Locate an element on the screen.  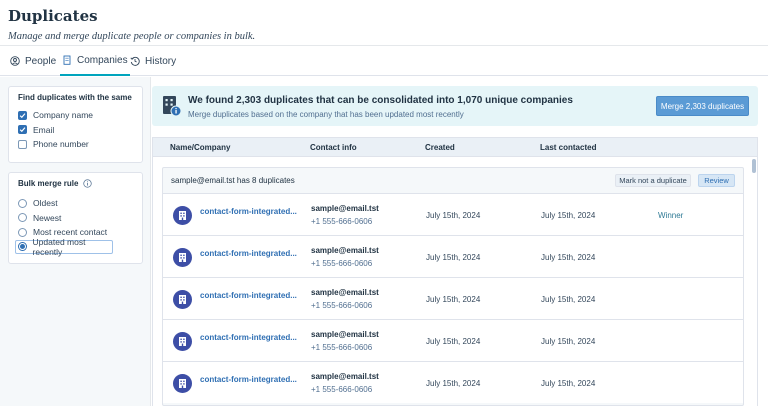
mark-not-duplicate-button: Mark not a duplicate is located at coordinates (653, 180).